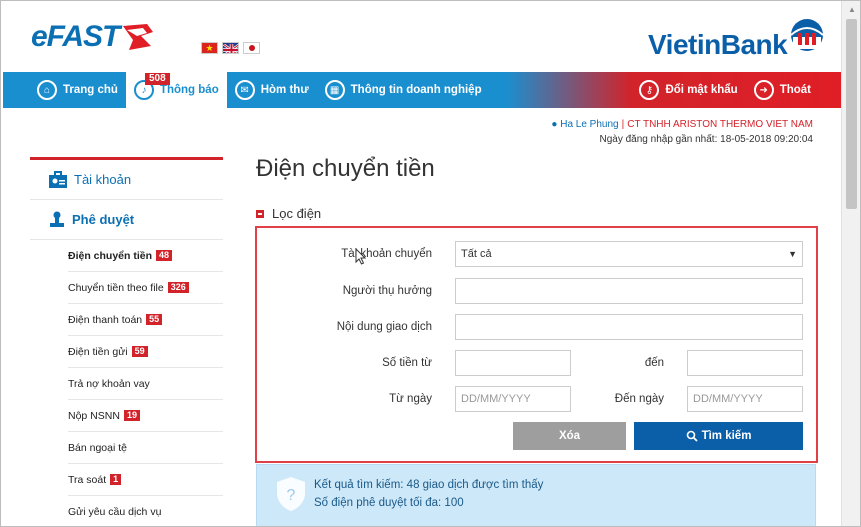 The width and height of the screenshot is (861, 527). Describe the element at coordinates (138, 37) in the screenshot. I see `efast-arrow-icon` at that location.